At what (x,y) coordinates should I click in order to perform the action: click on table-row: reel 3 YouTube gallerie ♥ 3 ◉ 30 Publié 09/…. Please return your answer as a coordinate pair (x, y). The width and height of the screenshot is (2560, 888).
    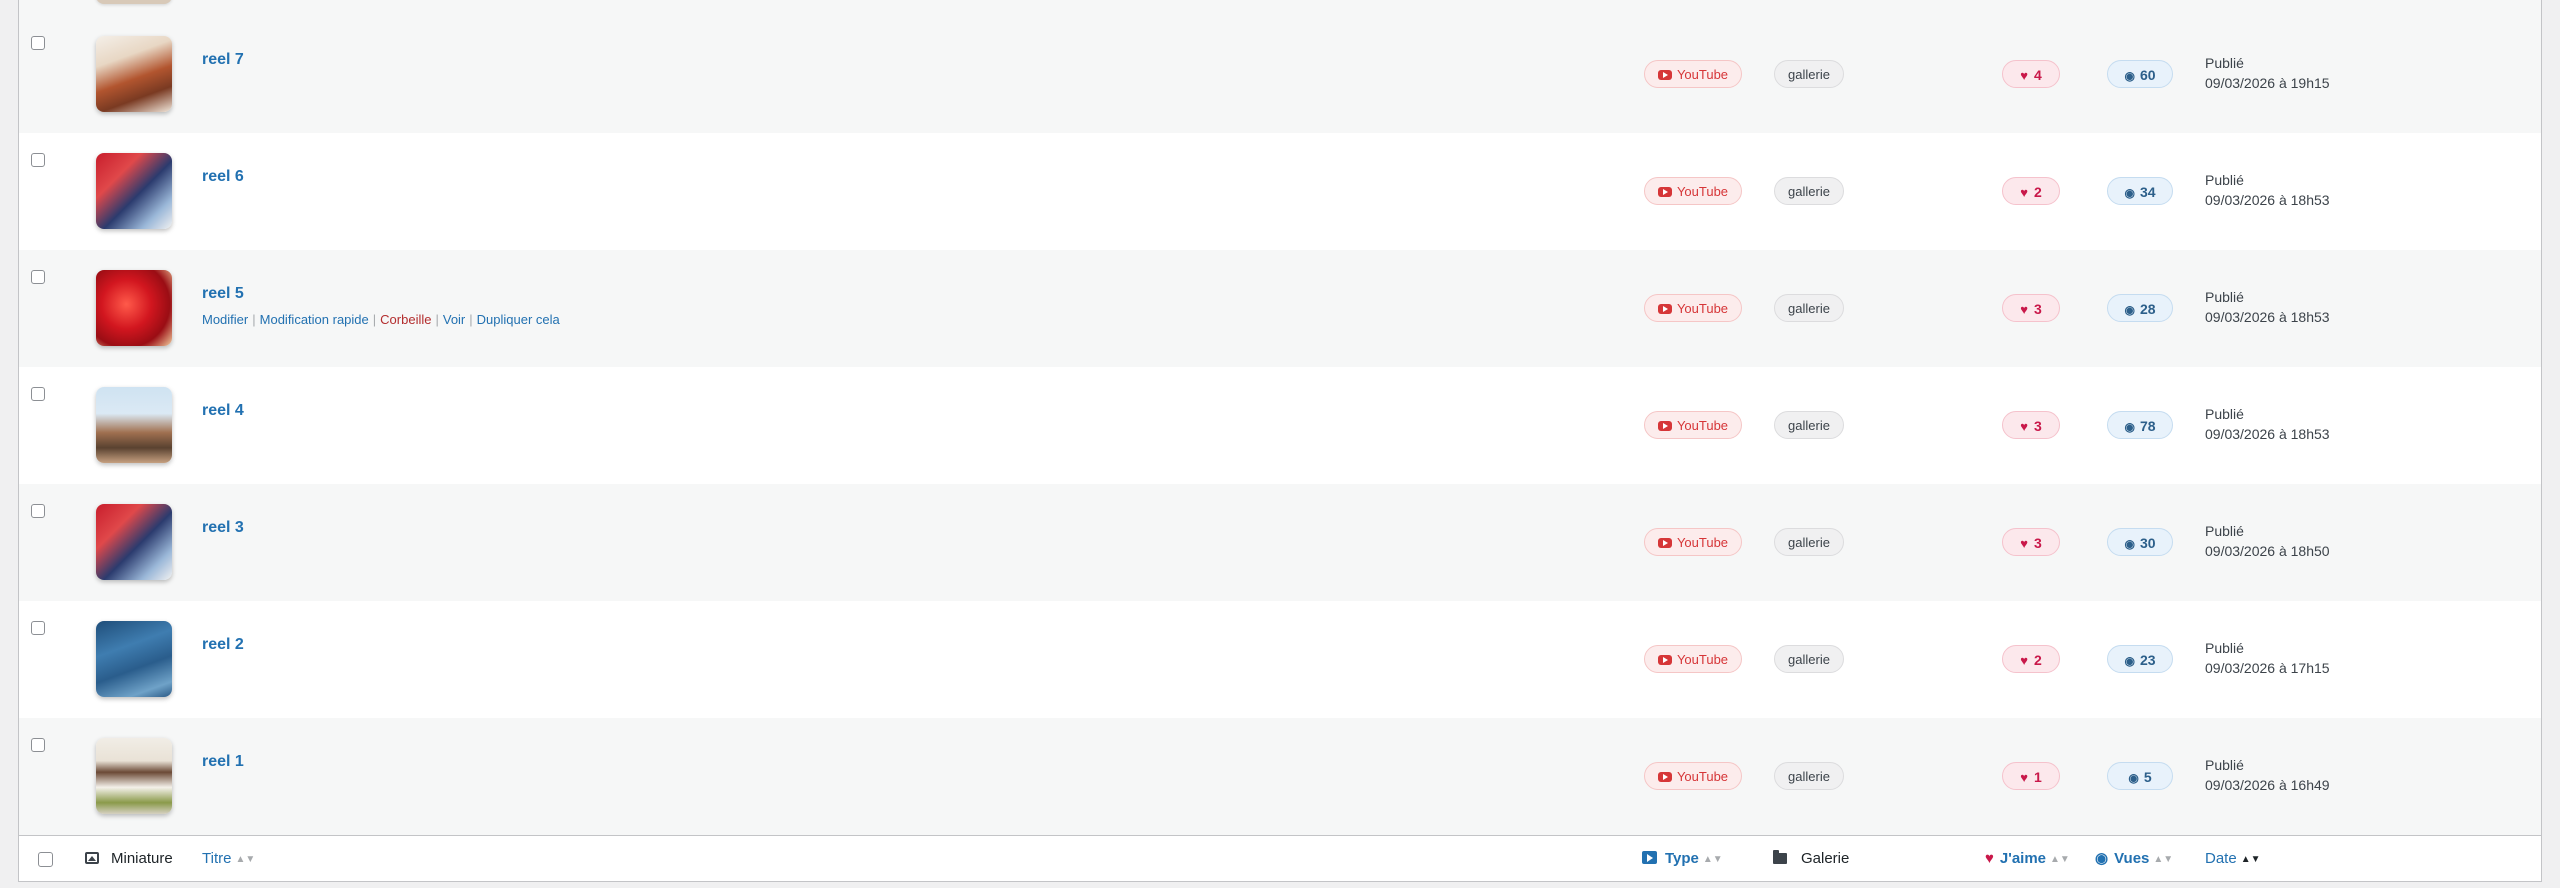
    Looking at the image, I should click on (1280, 542).